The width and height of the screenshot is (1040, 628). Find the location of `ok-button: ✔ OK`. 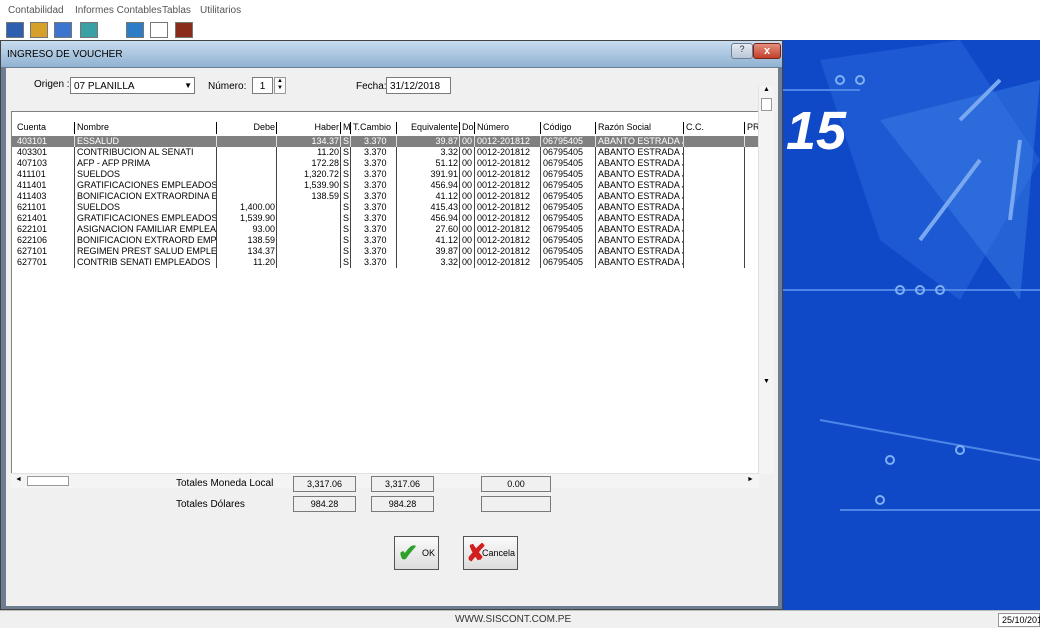

ok-button: ✔ OK is located at coordinates (416, 553).